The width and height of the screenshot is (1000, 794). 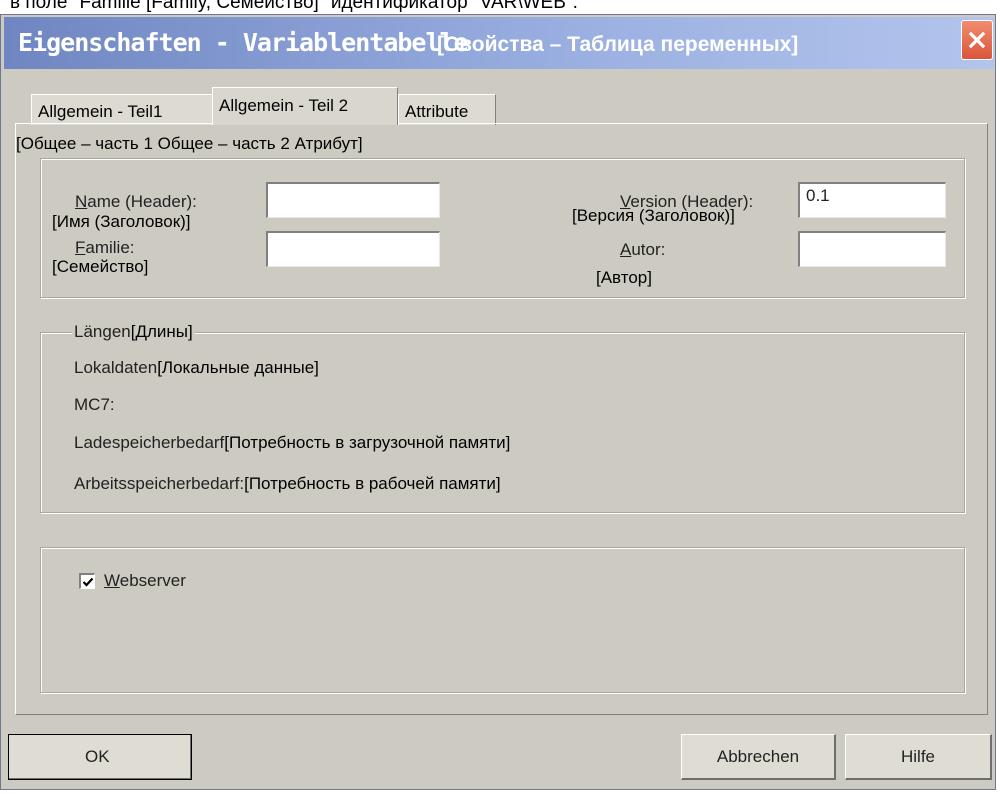 What do you see at coordinates (353, 249) in the screenshot?
I see `familie-input` at bounding box center [353, 249].